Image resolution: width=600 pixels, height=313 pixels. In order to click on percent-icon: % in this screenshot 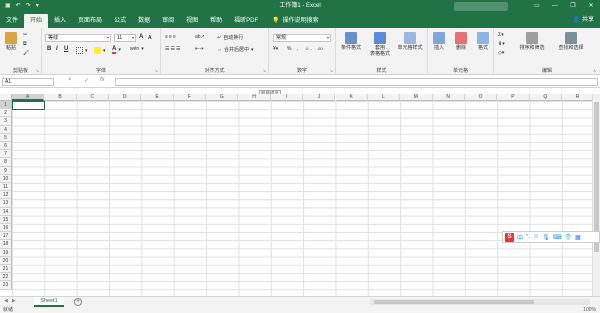, I will do `click(289, 49)`.